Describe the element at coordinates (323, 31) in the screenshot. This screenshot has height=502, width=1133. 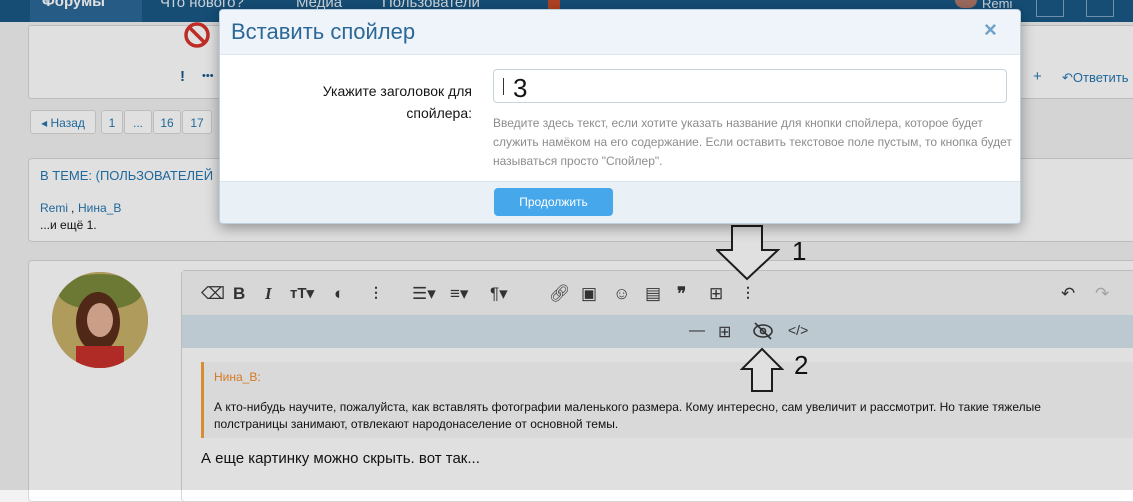
I see `dialog-title: Вставить спойлер` at that location.